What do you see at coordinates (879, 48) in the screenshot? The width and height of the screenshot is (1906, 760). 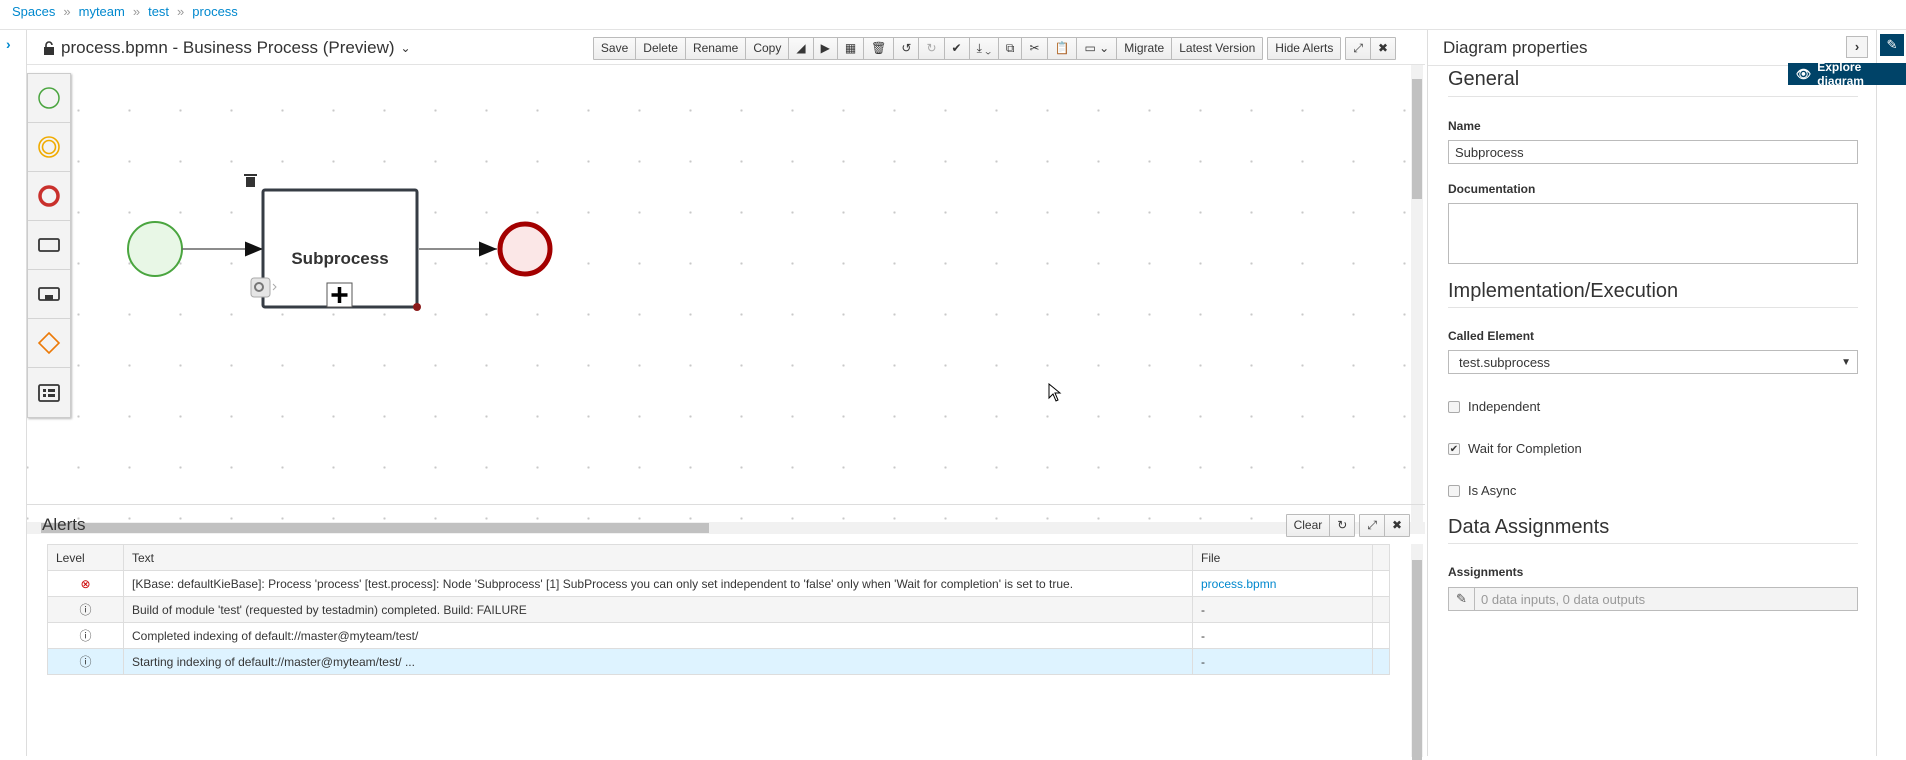 I see `trash-icon: 🗑` at bounding box center [879, 48].